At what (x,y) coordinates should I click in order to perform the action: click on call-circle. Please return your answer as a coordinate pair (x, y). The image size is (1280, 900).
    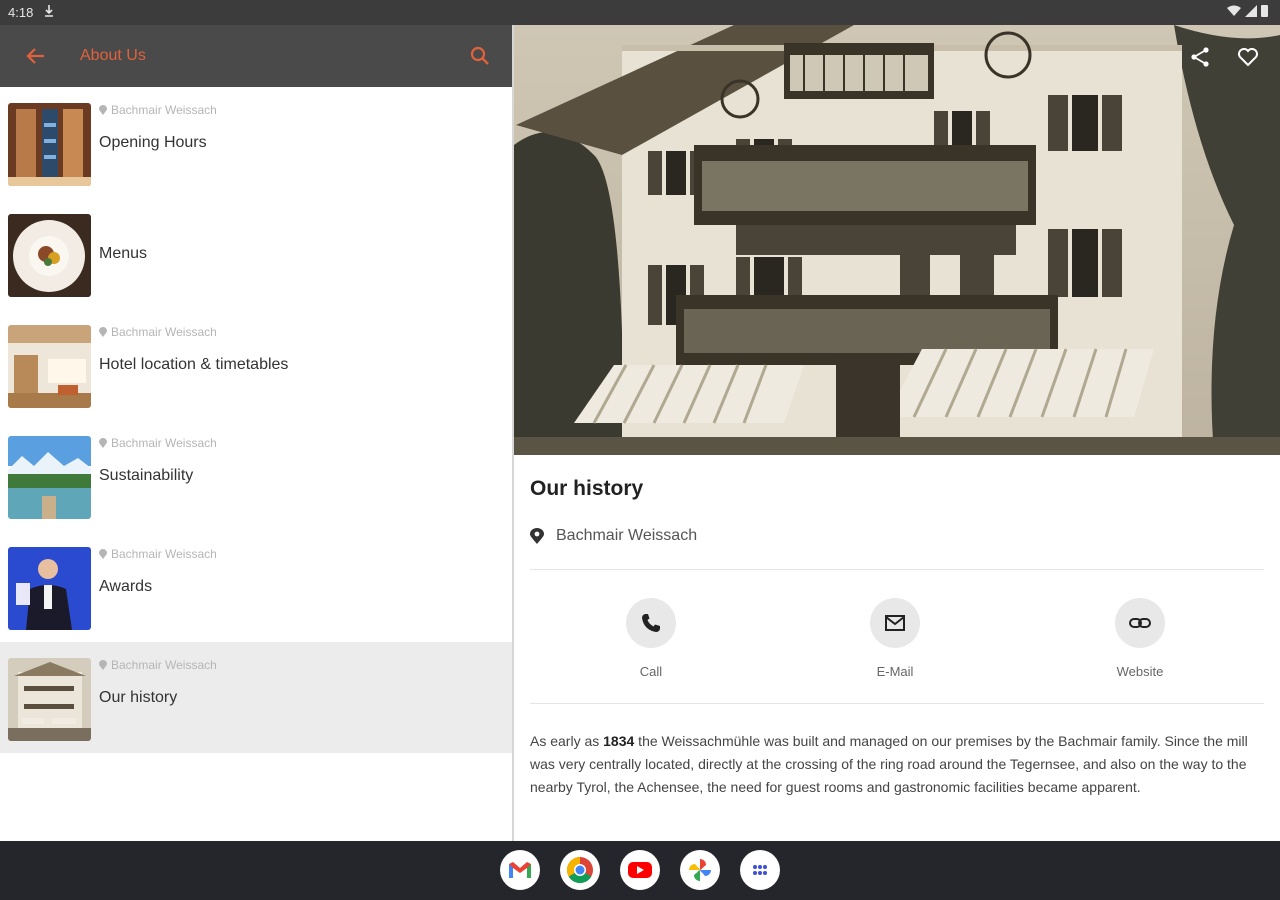
    Looking at the image, I should click on (651, 623).